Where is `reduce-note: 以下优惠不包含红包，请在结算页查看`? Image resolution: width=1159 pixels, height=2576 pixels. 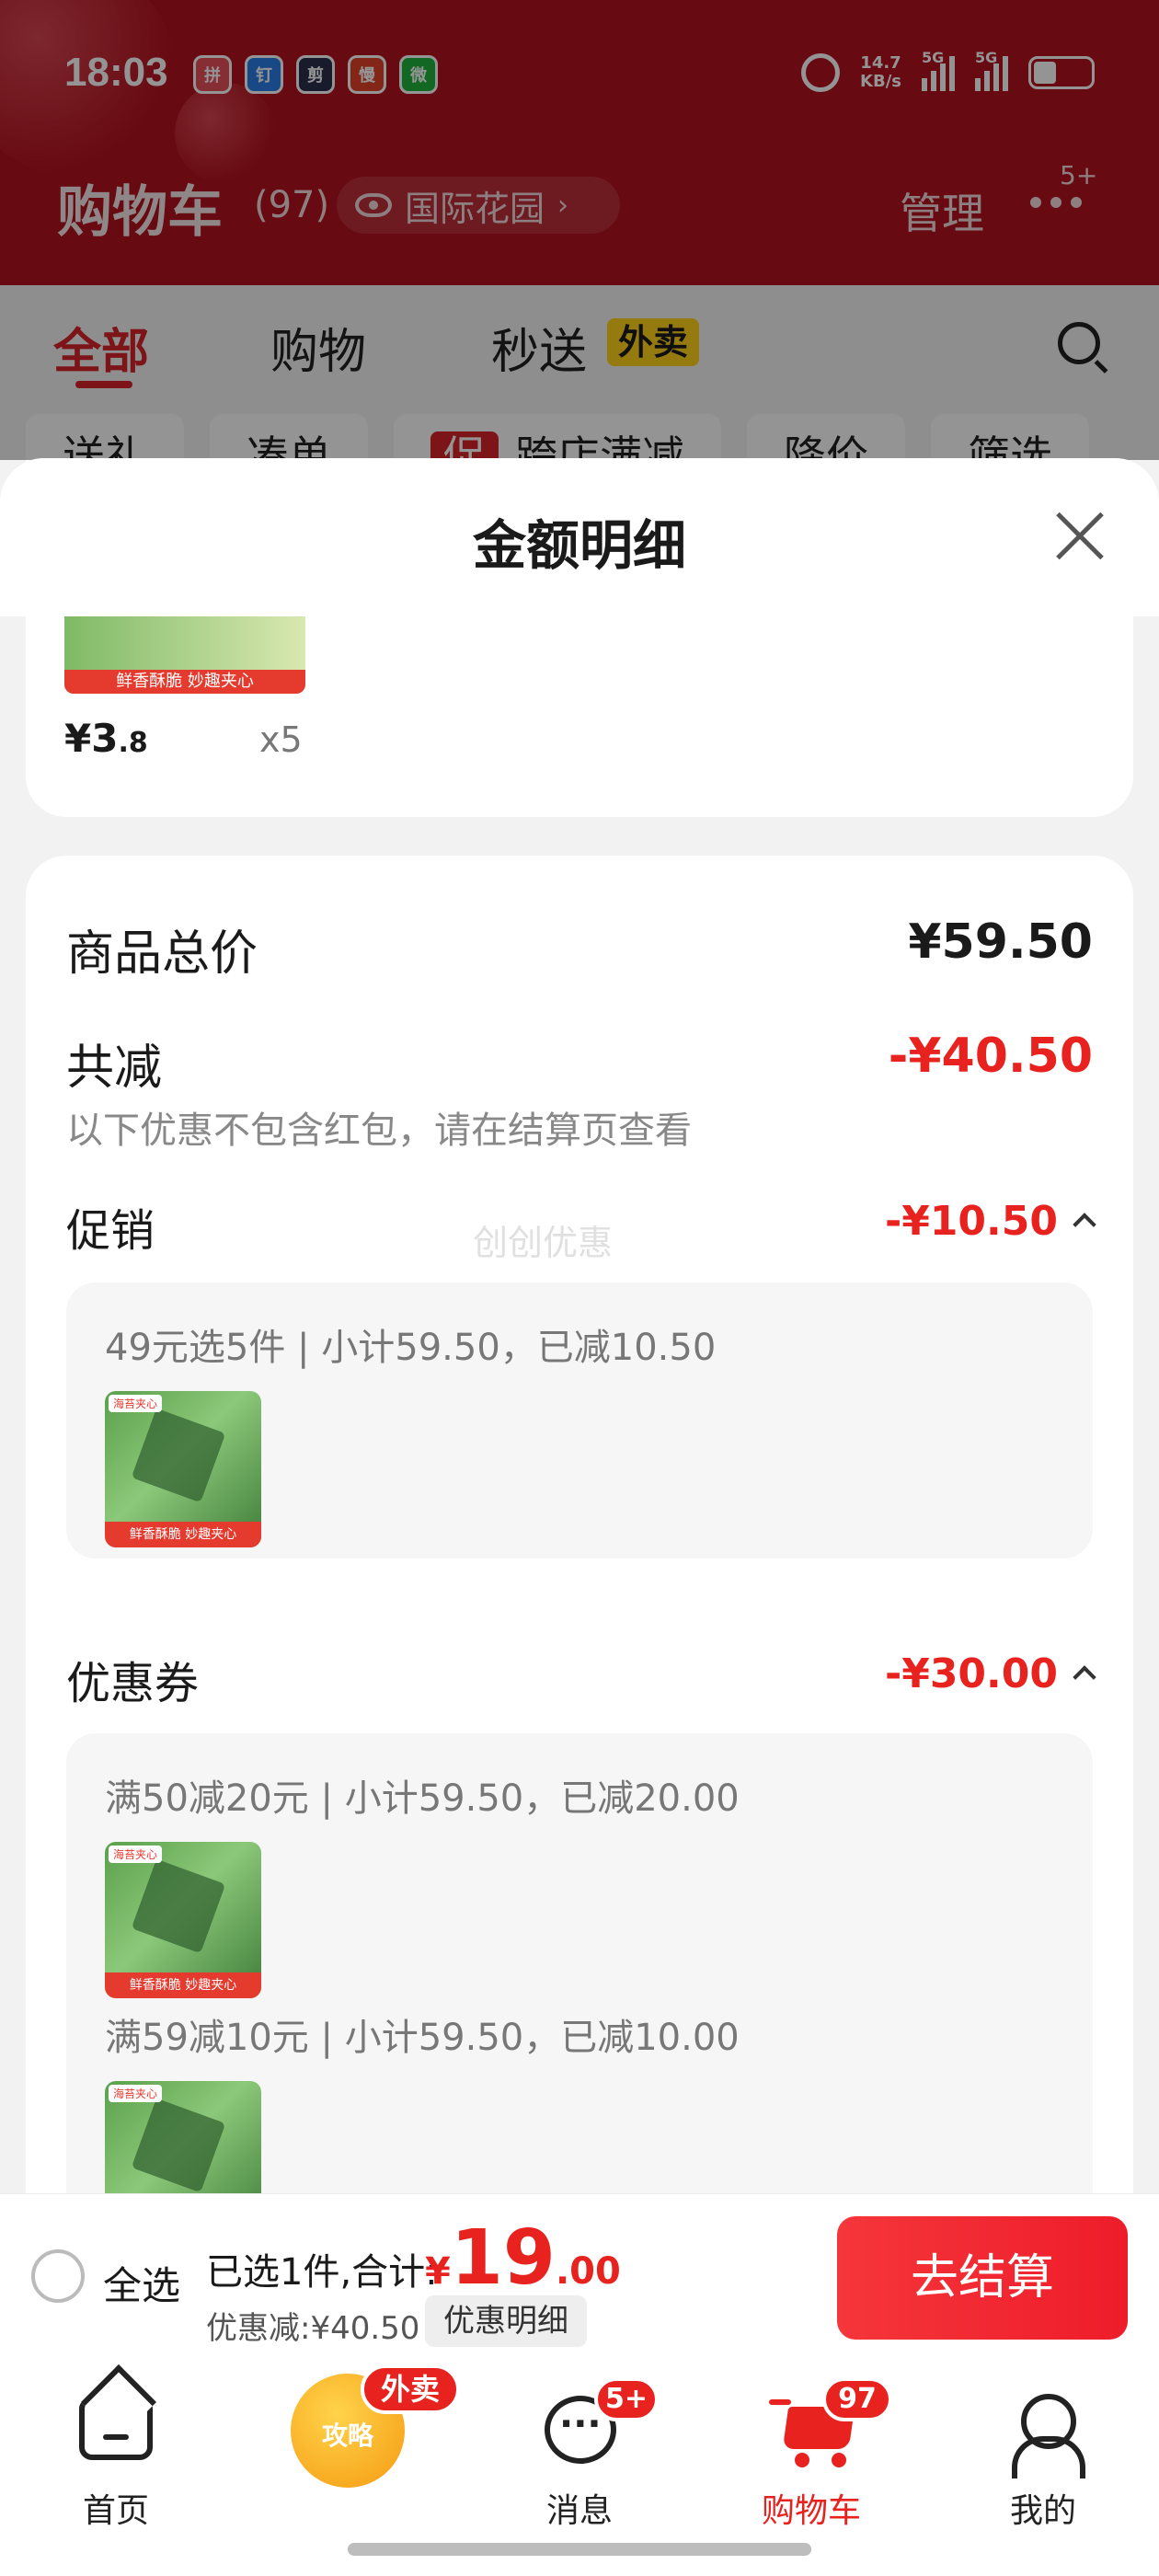 reduce-note: 以下优惠不包含红包，请在结算页查看 is located at coordinates (379, 1131).